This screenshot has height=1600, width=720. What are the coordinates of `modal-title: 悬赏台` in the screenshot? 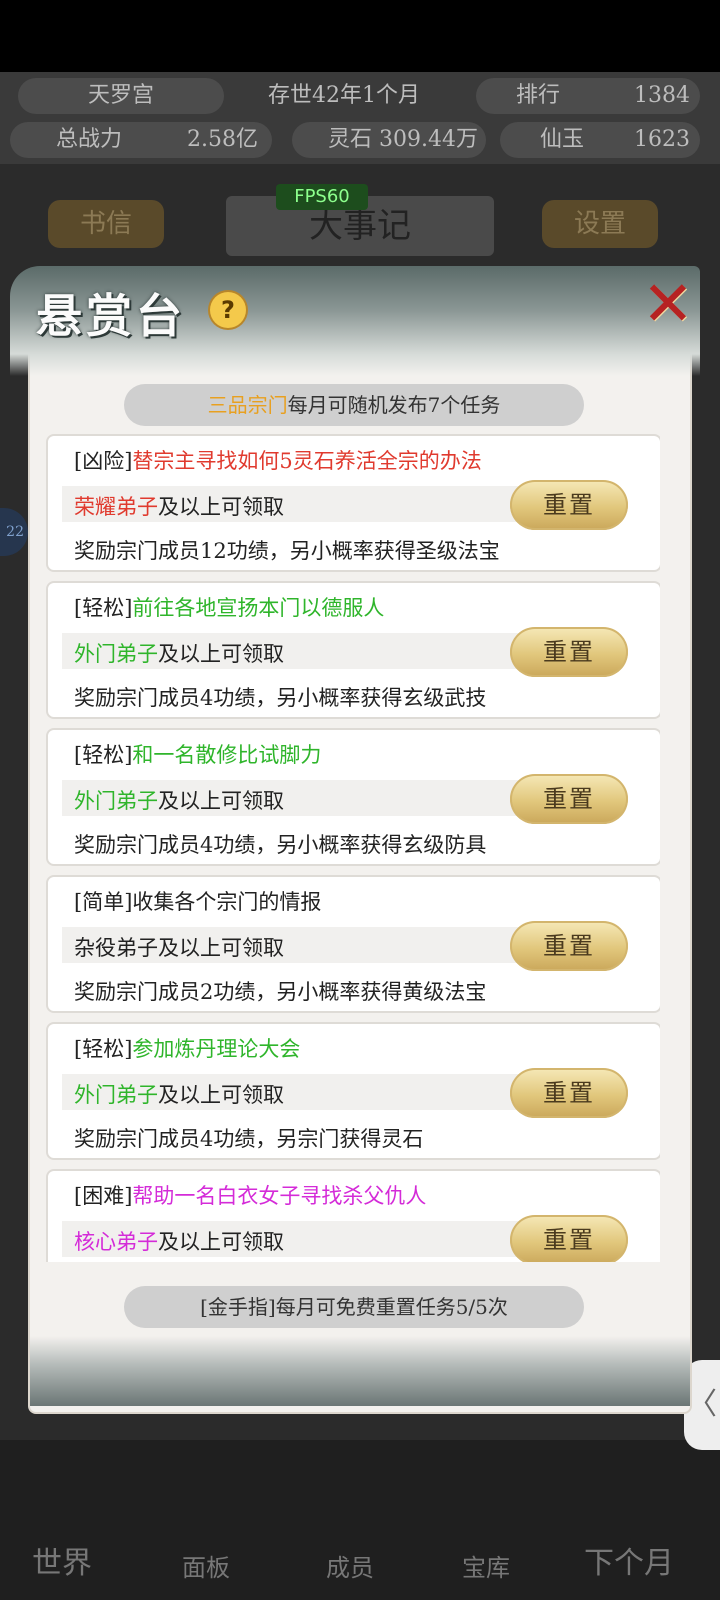 It's located at (111, 316).